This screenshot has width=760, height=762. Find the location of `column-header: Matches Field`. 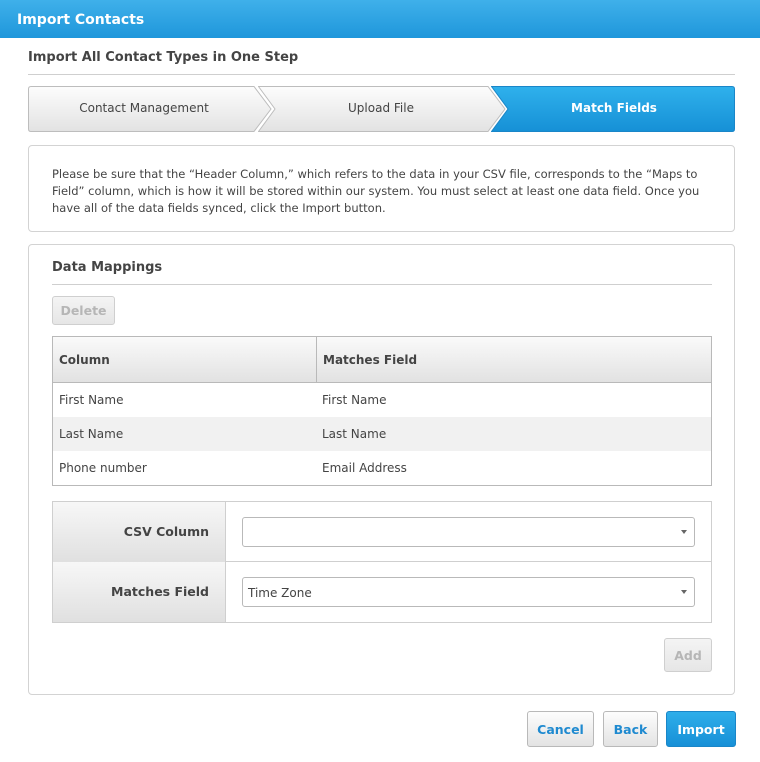

column-header: Matches Field is located at coordinates (367, 359).